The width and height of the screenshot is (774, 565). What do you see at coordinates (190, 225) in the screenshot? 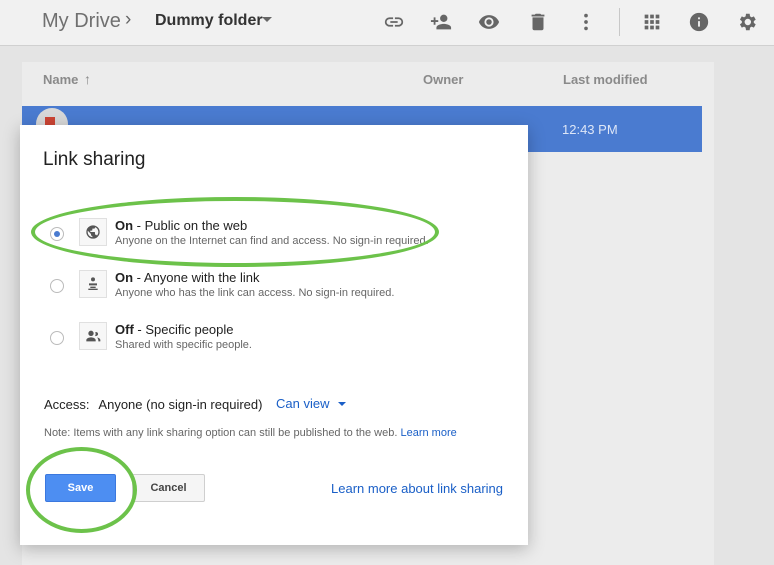
I see `option-label: - Public on the web` at bounding box center [190, 225].